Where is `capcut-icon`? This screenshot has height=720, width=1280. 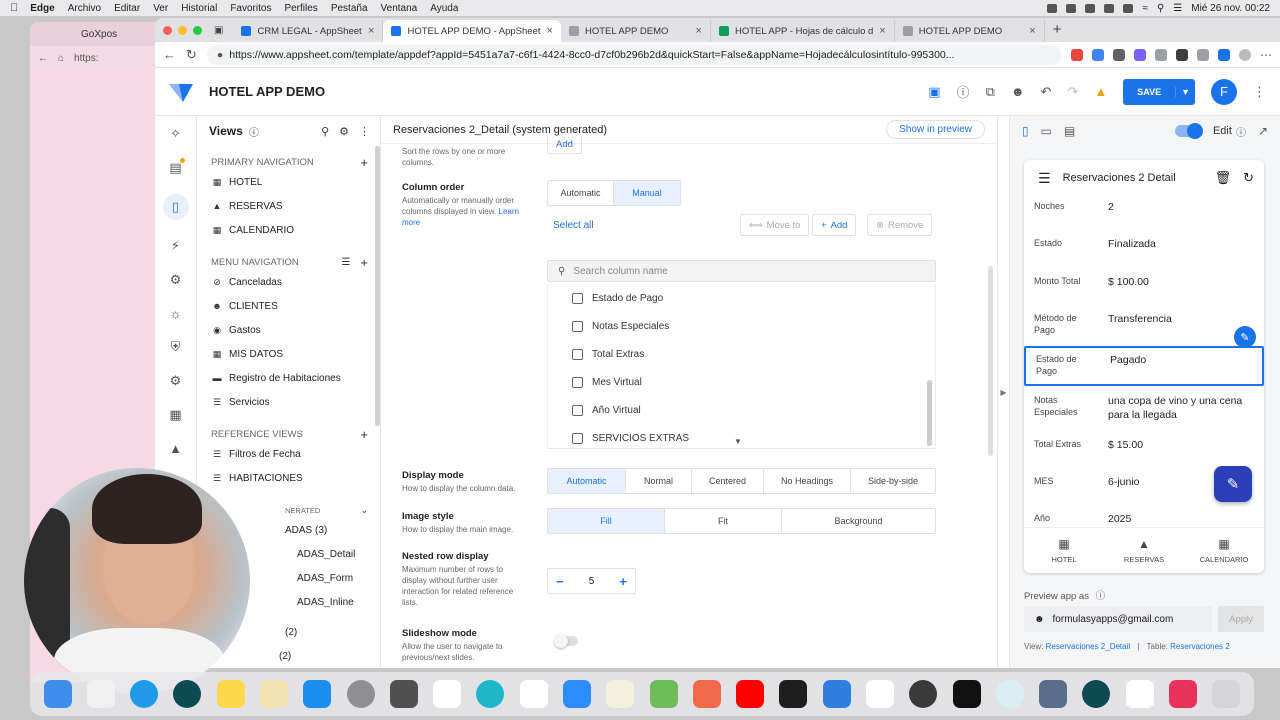
capcut-icon is located at coordinates (966, 694).